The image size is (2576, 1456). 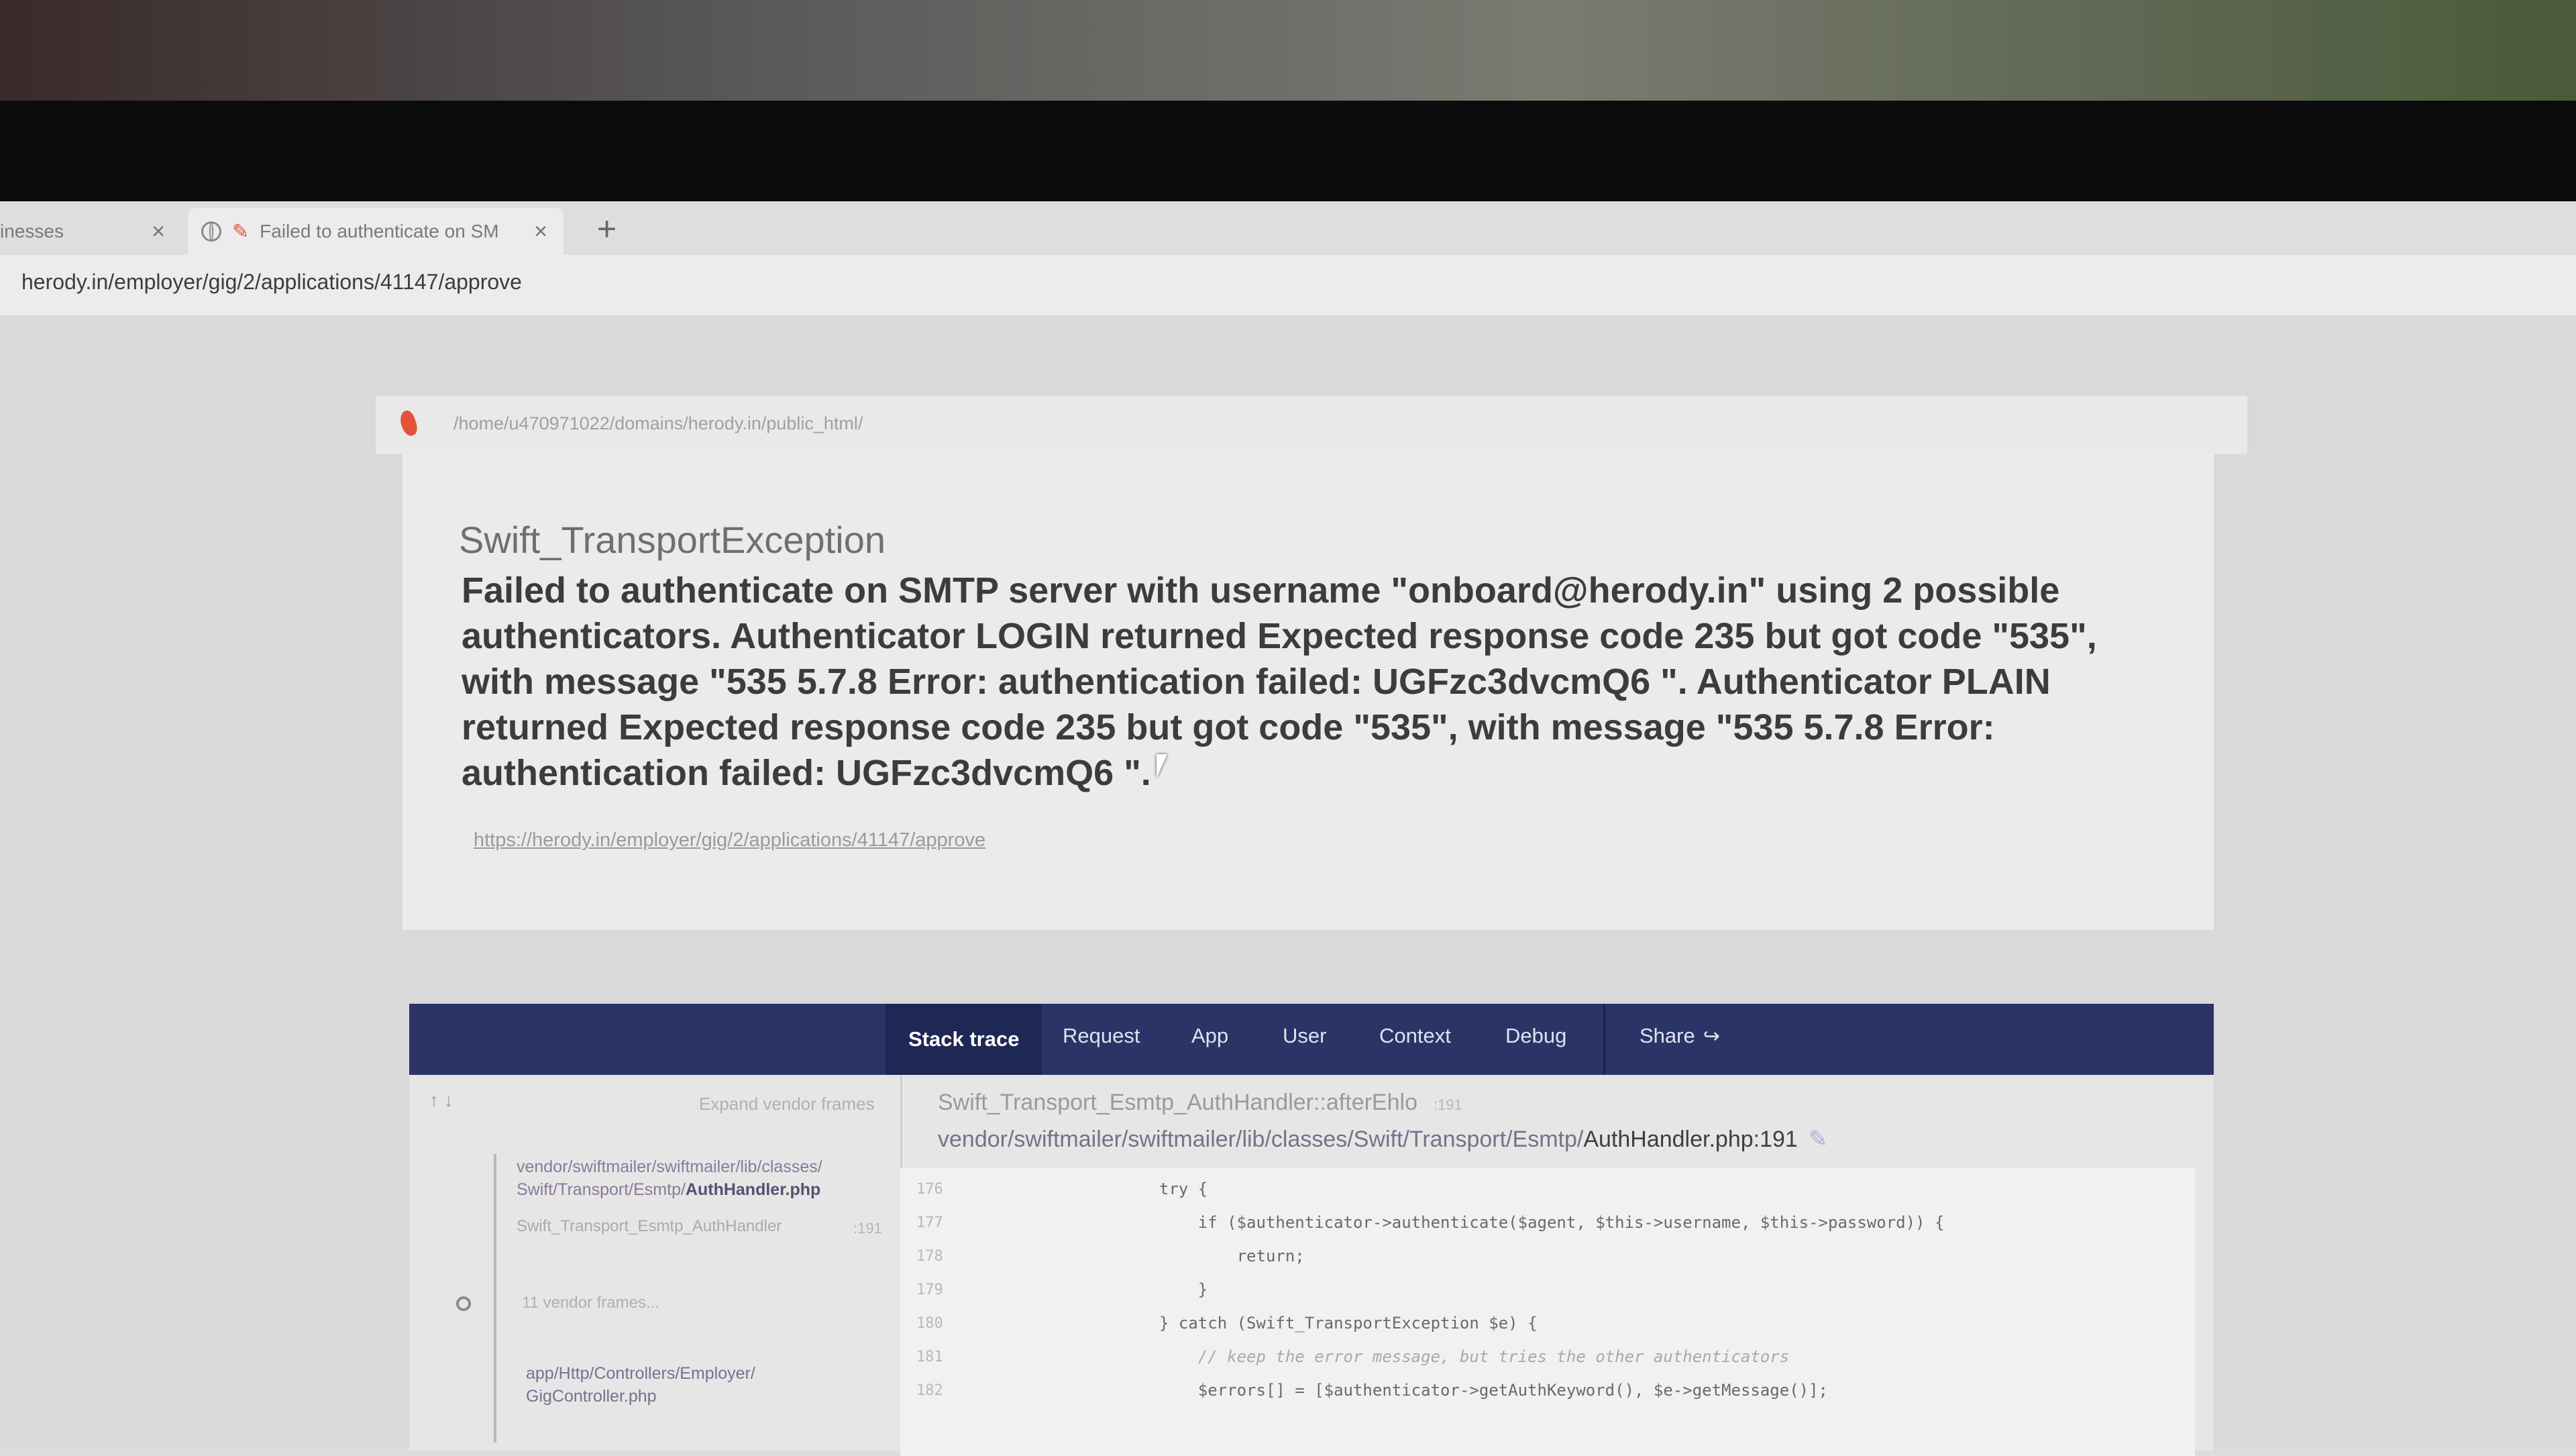 I want to click on frame-indicator, so click(x=495, y=1298).